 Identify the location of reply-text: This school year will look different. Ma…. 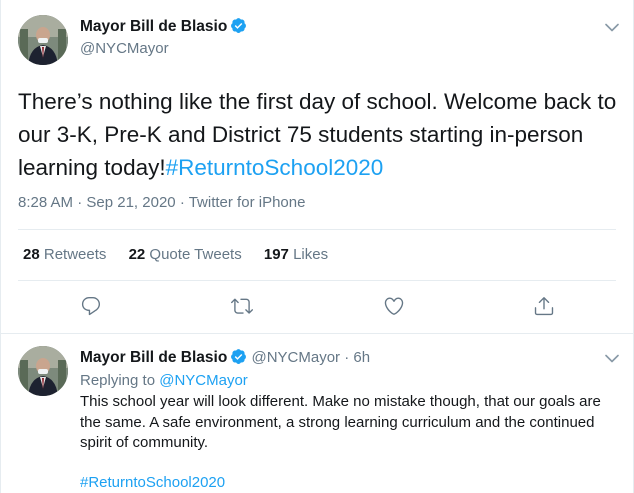
(340, 422).